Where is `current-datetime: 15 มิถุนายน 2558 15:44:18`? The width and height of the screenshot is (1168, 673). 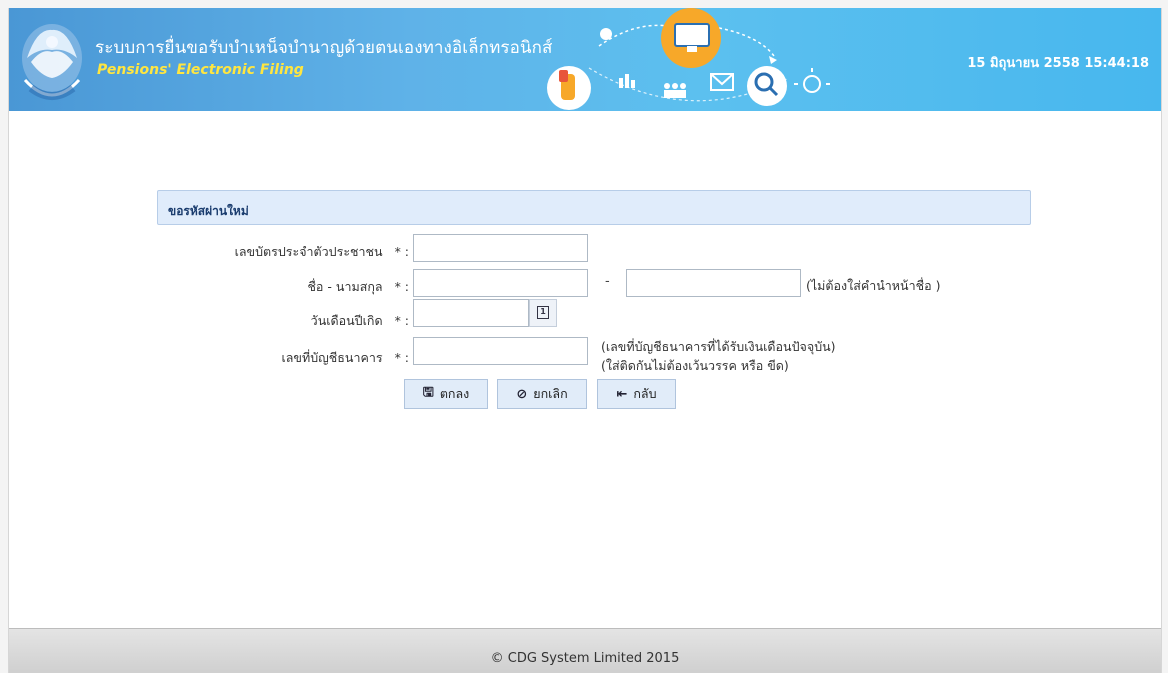
current-datetime: 15 มิถุนายน 2558 15:44:18 is located at coordinates (1058, 63).